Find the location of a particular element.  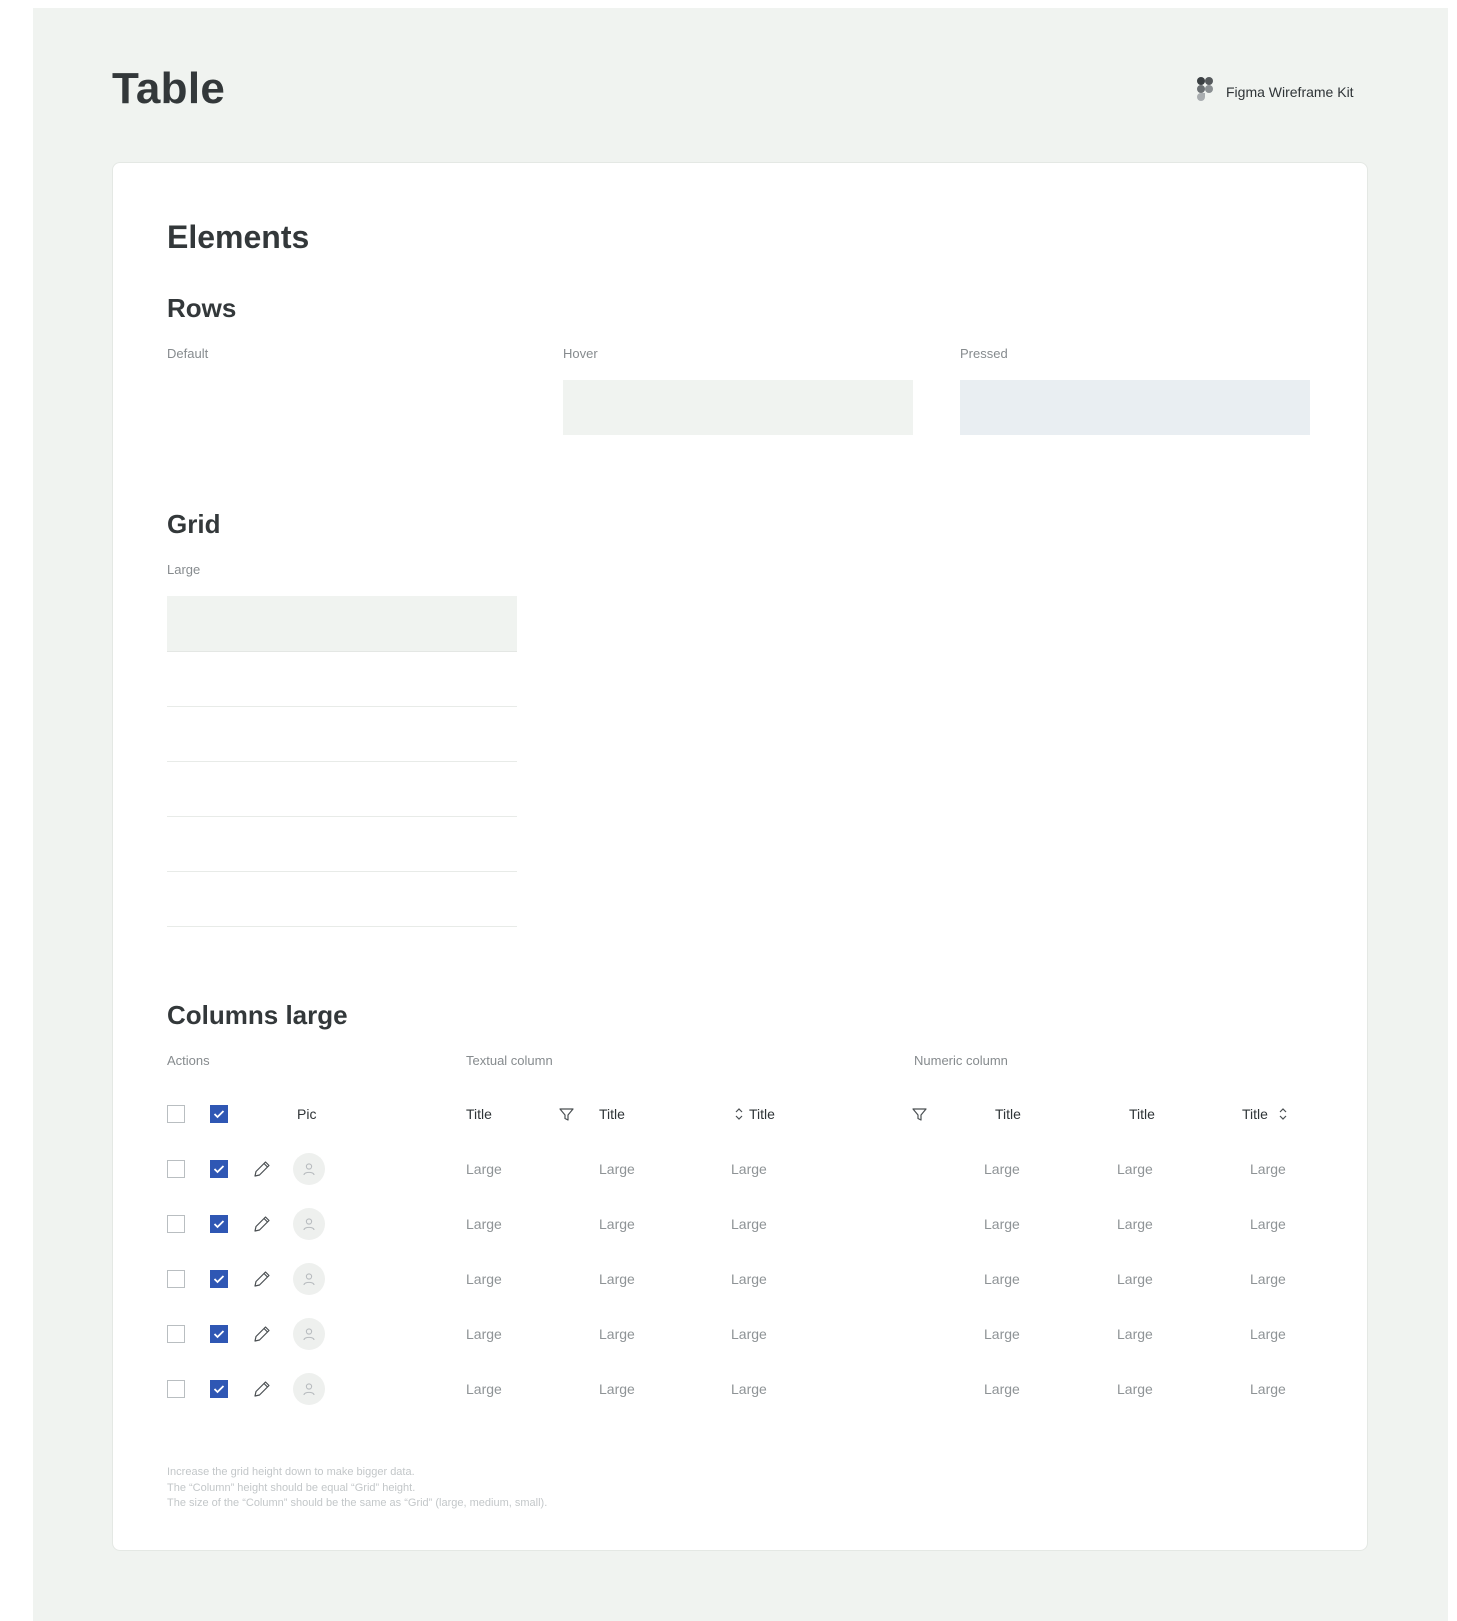

columns-title: Columns large is located at coordinates (257, 1015).